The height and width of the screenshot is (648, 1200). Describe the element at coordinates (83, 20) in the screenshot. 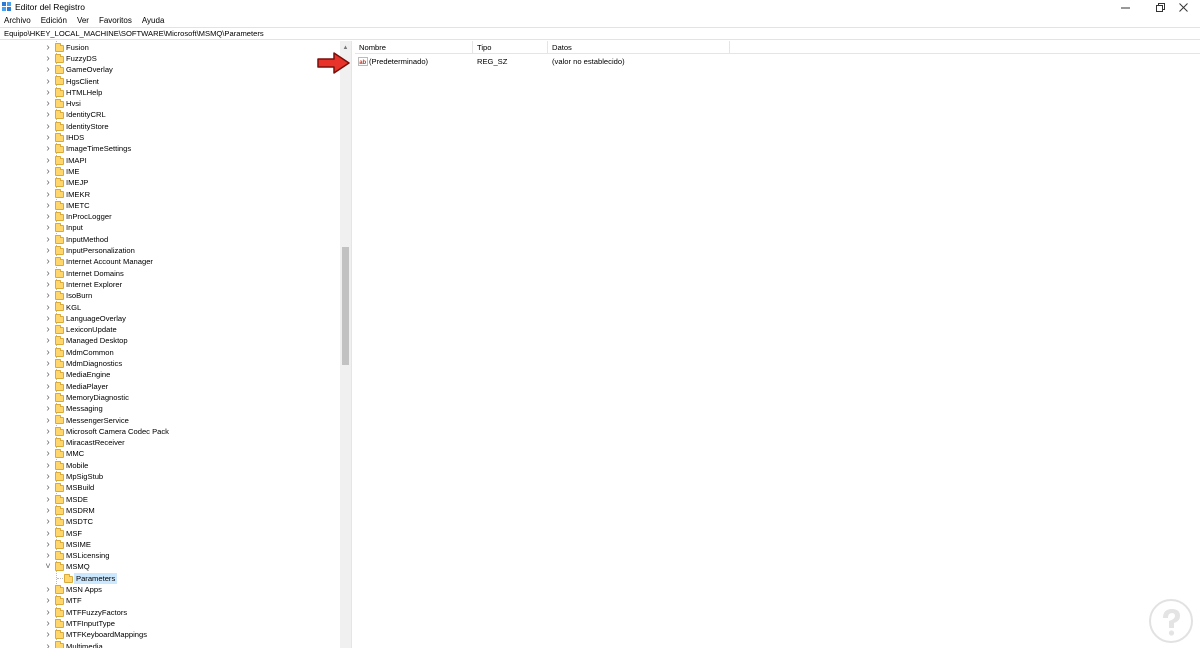

I see `menu-ver: Ver` at that location.